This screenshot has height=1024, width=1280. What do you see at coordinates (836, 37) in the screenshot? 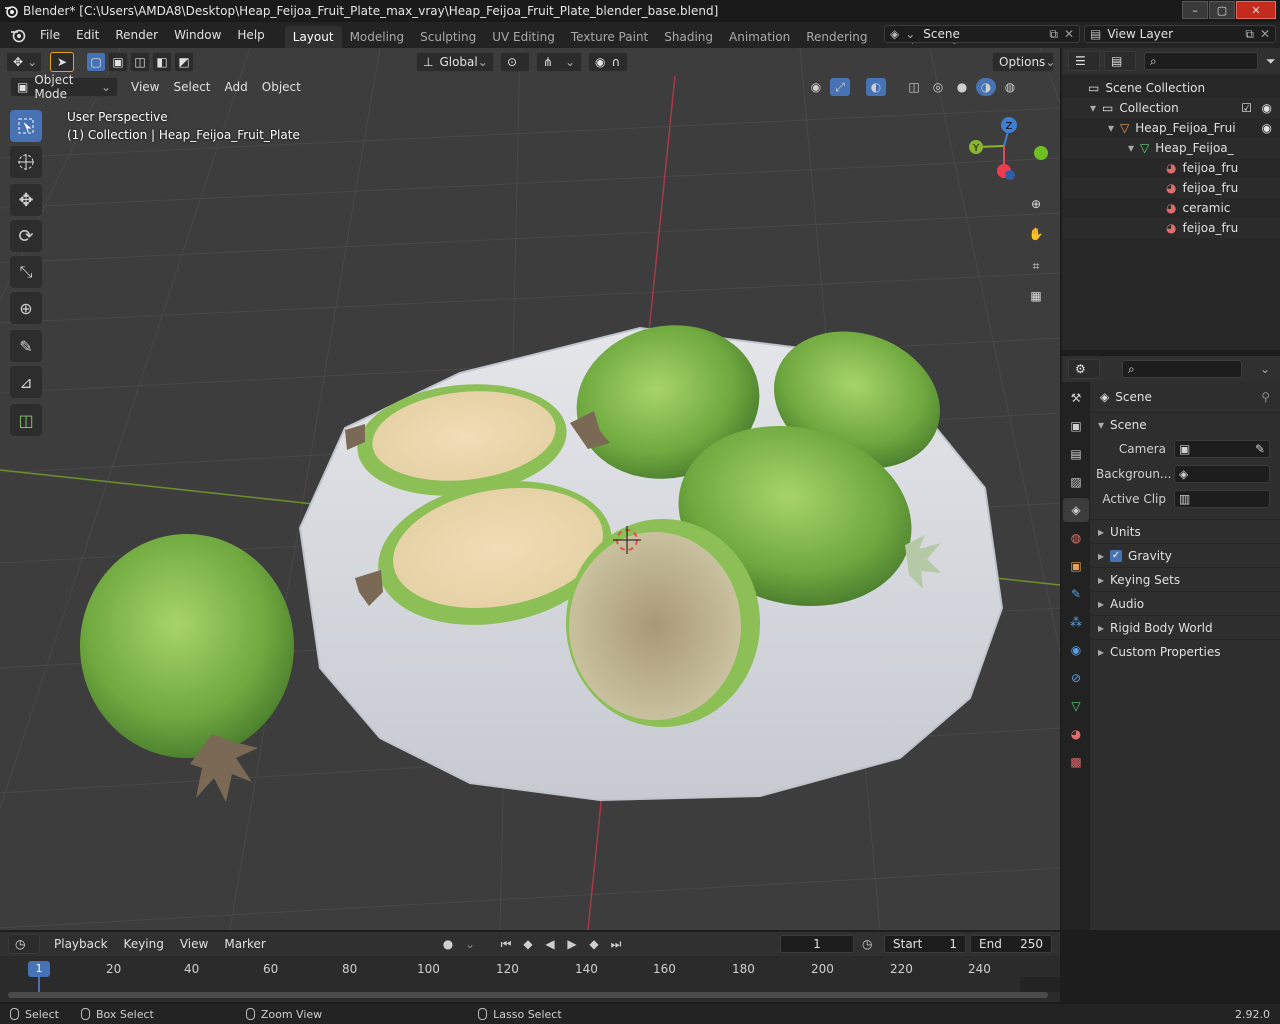
I see `tab-rendering: Rendering` at bounding box center [836, 37].